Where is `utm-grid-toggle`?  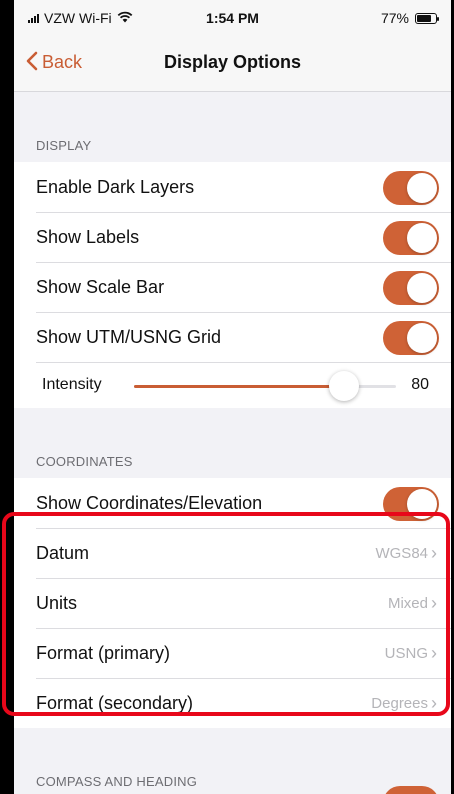
utm-grid-toggle is located at coordinates (411, 338).